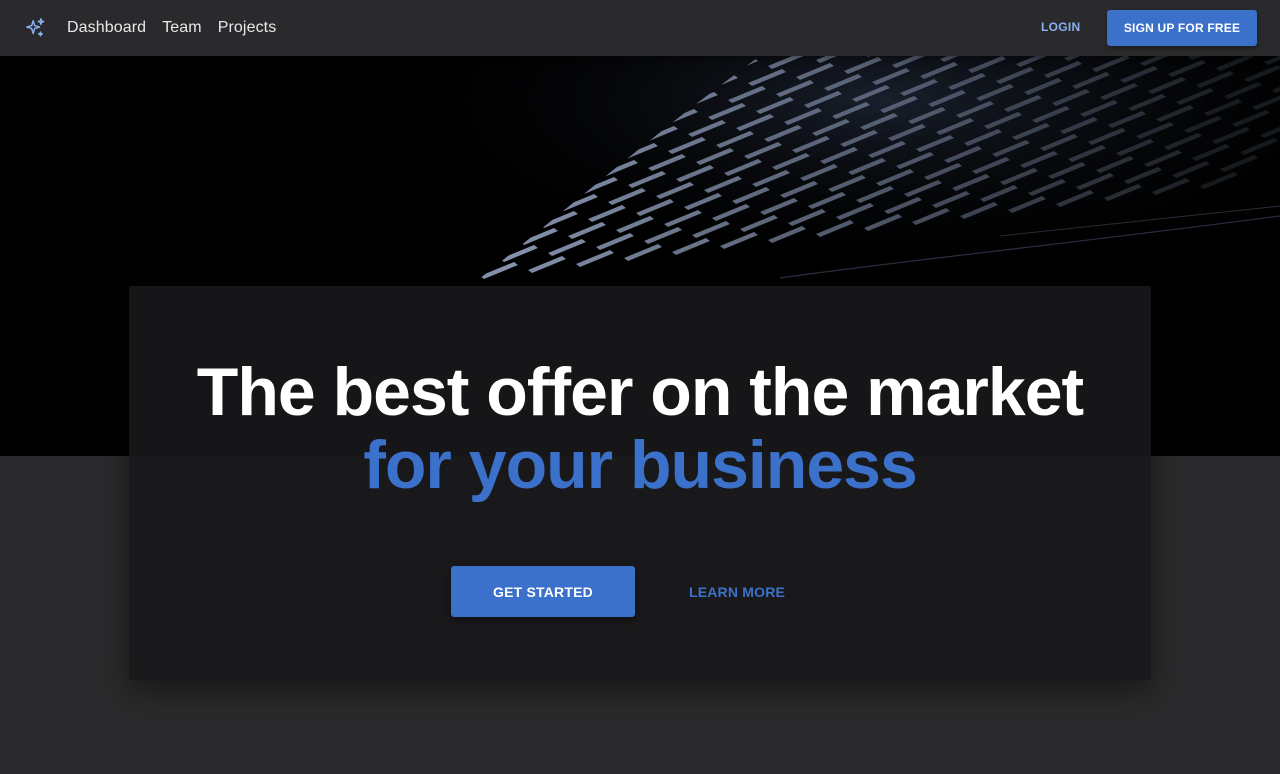 This screenshot has height=774, width=1280. I want to click on get-started-button: GET STARTED, so click(543, 591).